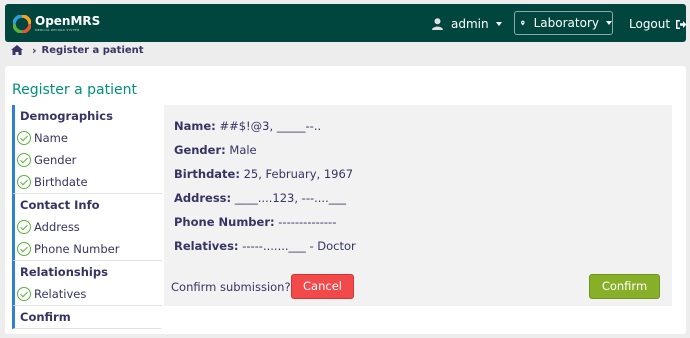  Describe the element at coordinates (89, 182) in the screenshot. I see `step-birthdate: Birthdate` at that location.